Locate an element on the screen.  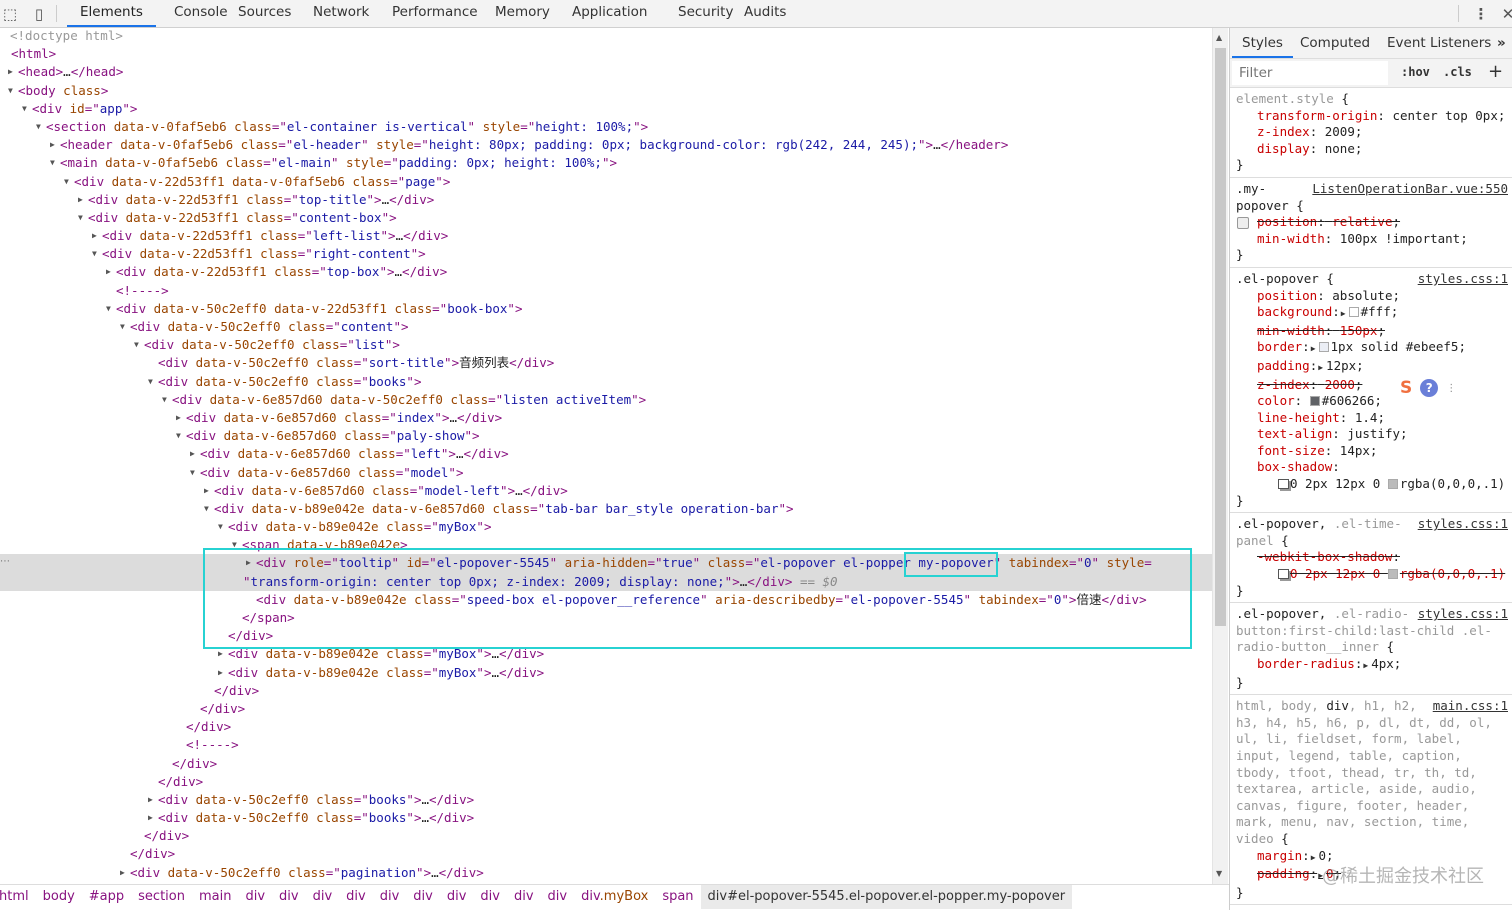
new-style-rule-button: + is located at coordinates (1495, 71).